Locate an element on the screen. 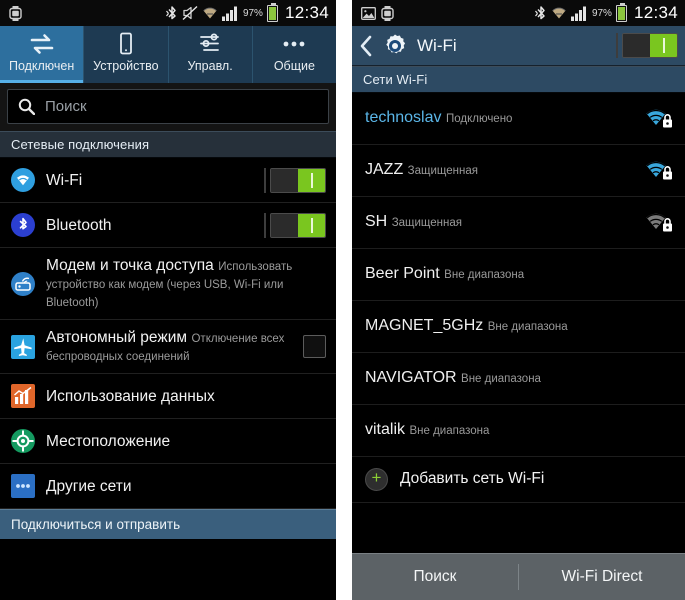 The image size is (685, 600). bluetooth-toggle is located at coordinates (298, 225).